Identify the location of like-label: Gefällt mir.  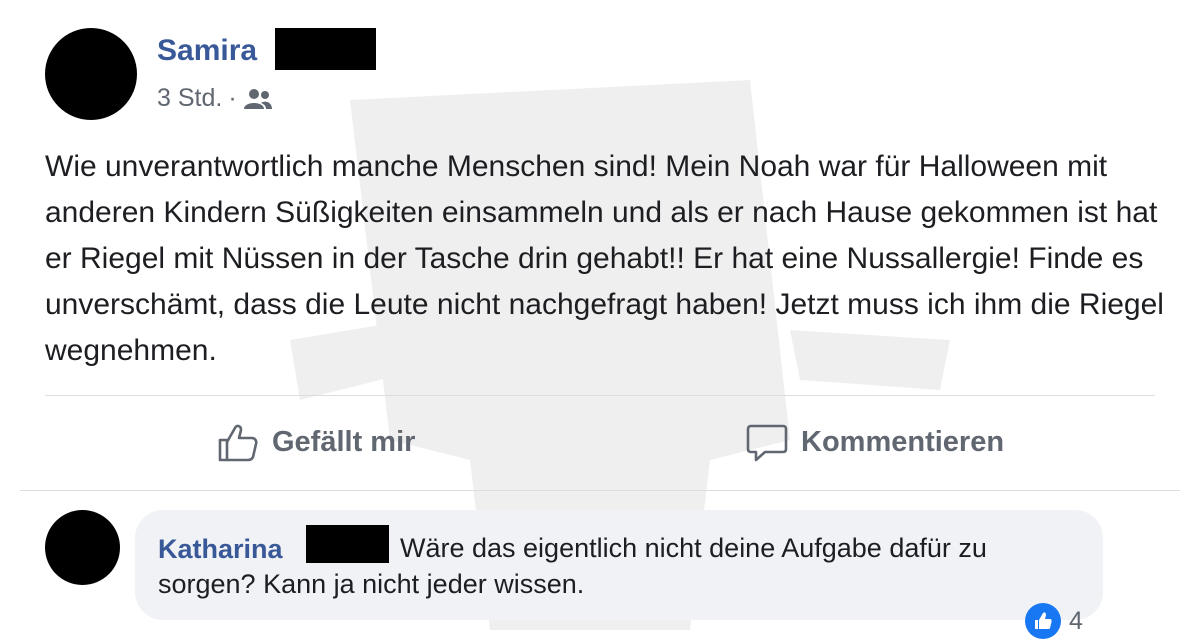
(344, 441).